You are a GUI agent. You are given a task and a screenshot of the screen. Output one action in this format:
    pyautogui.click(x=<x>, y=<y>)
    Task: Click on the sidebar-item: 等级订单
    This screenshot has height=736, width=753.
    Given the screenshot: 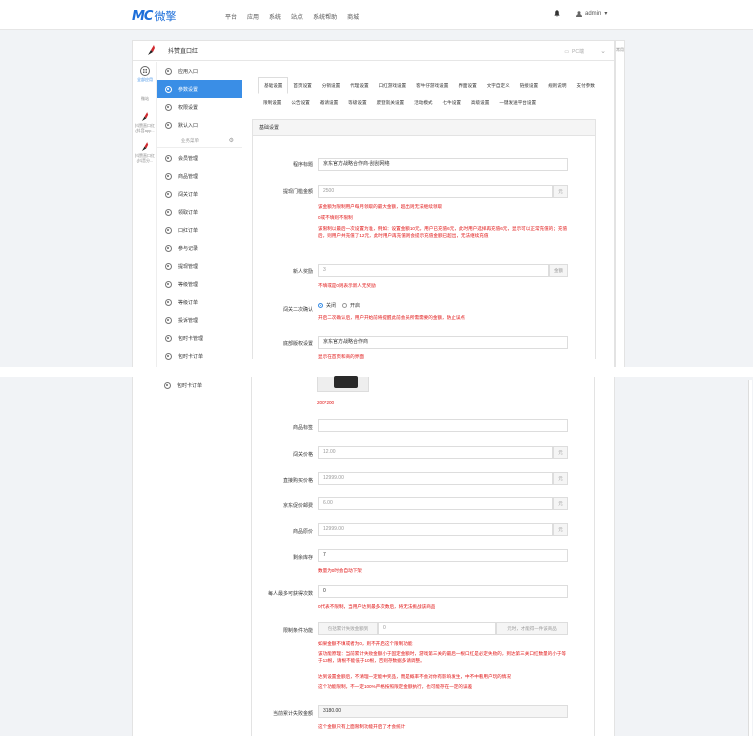 What is the action you would take?
    pyautogui.click(x=199, y=302)
    